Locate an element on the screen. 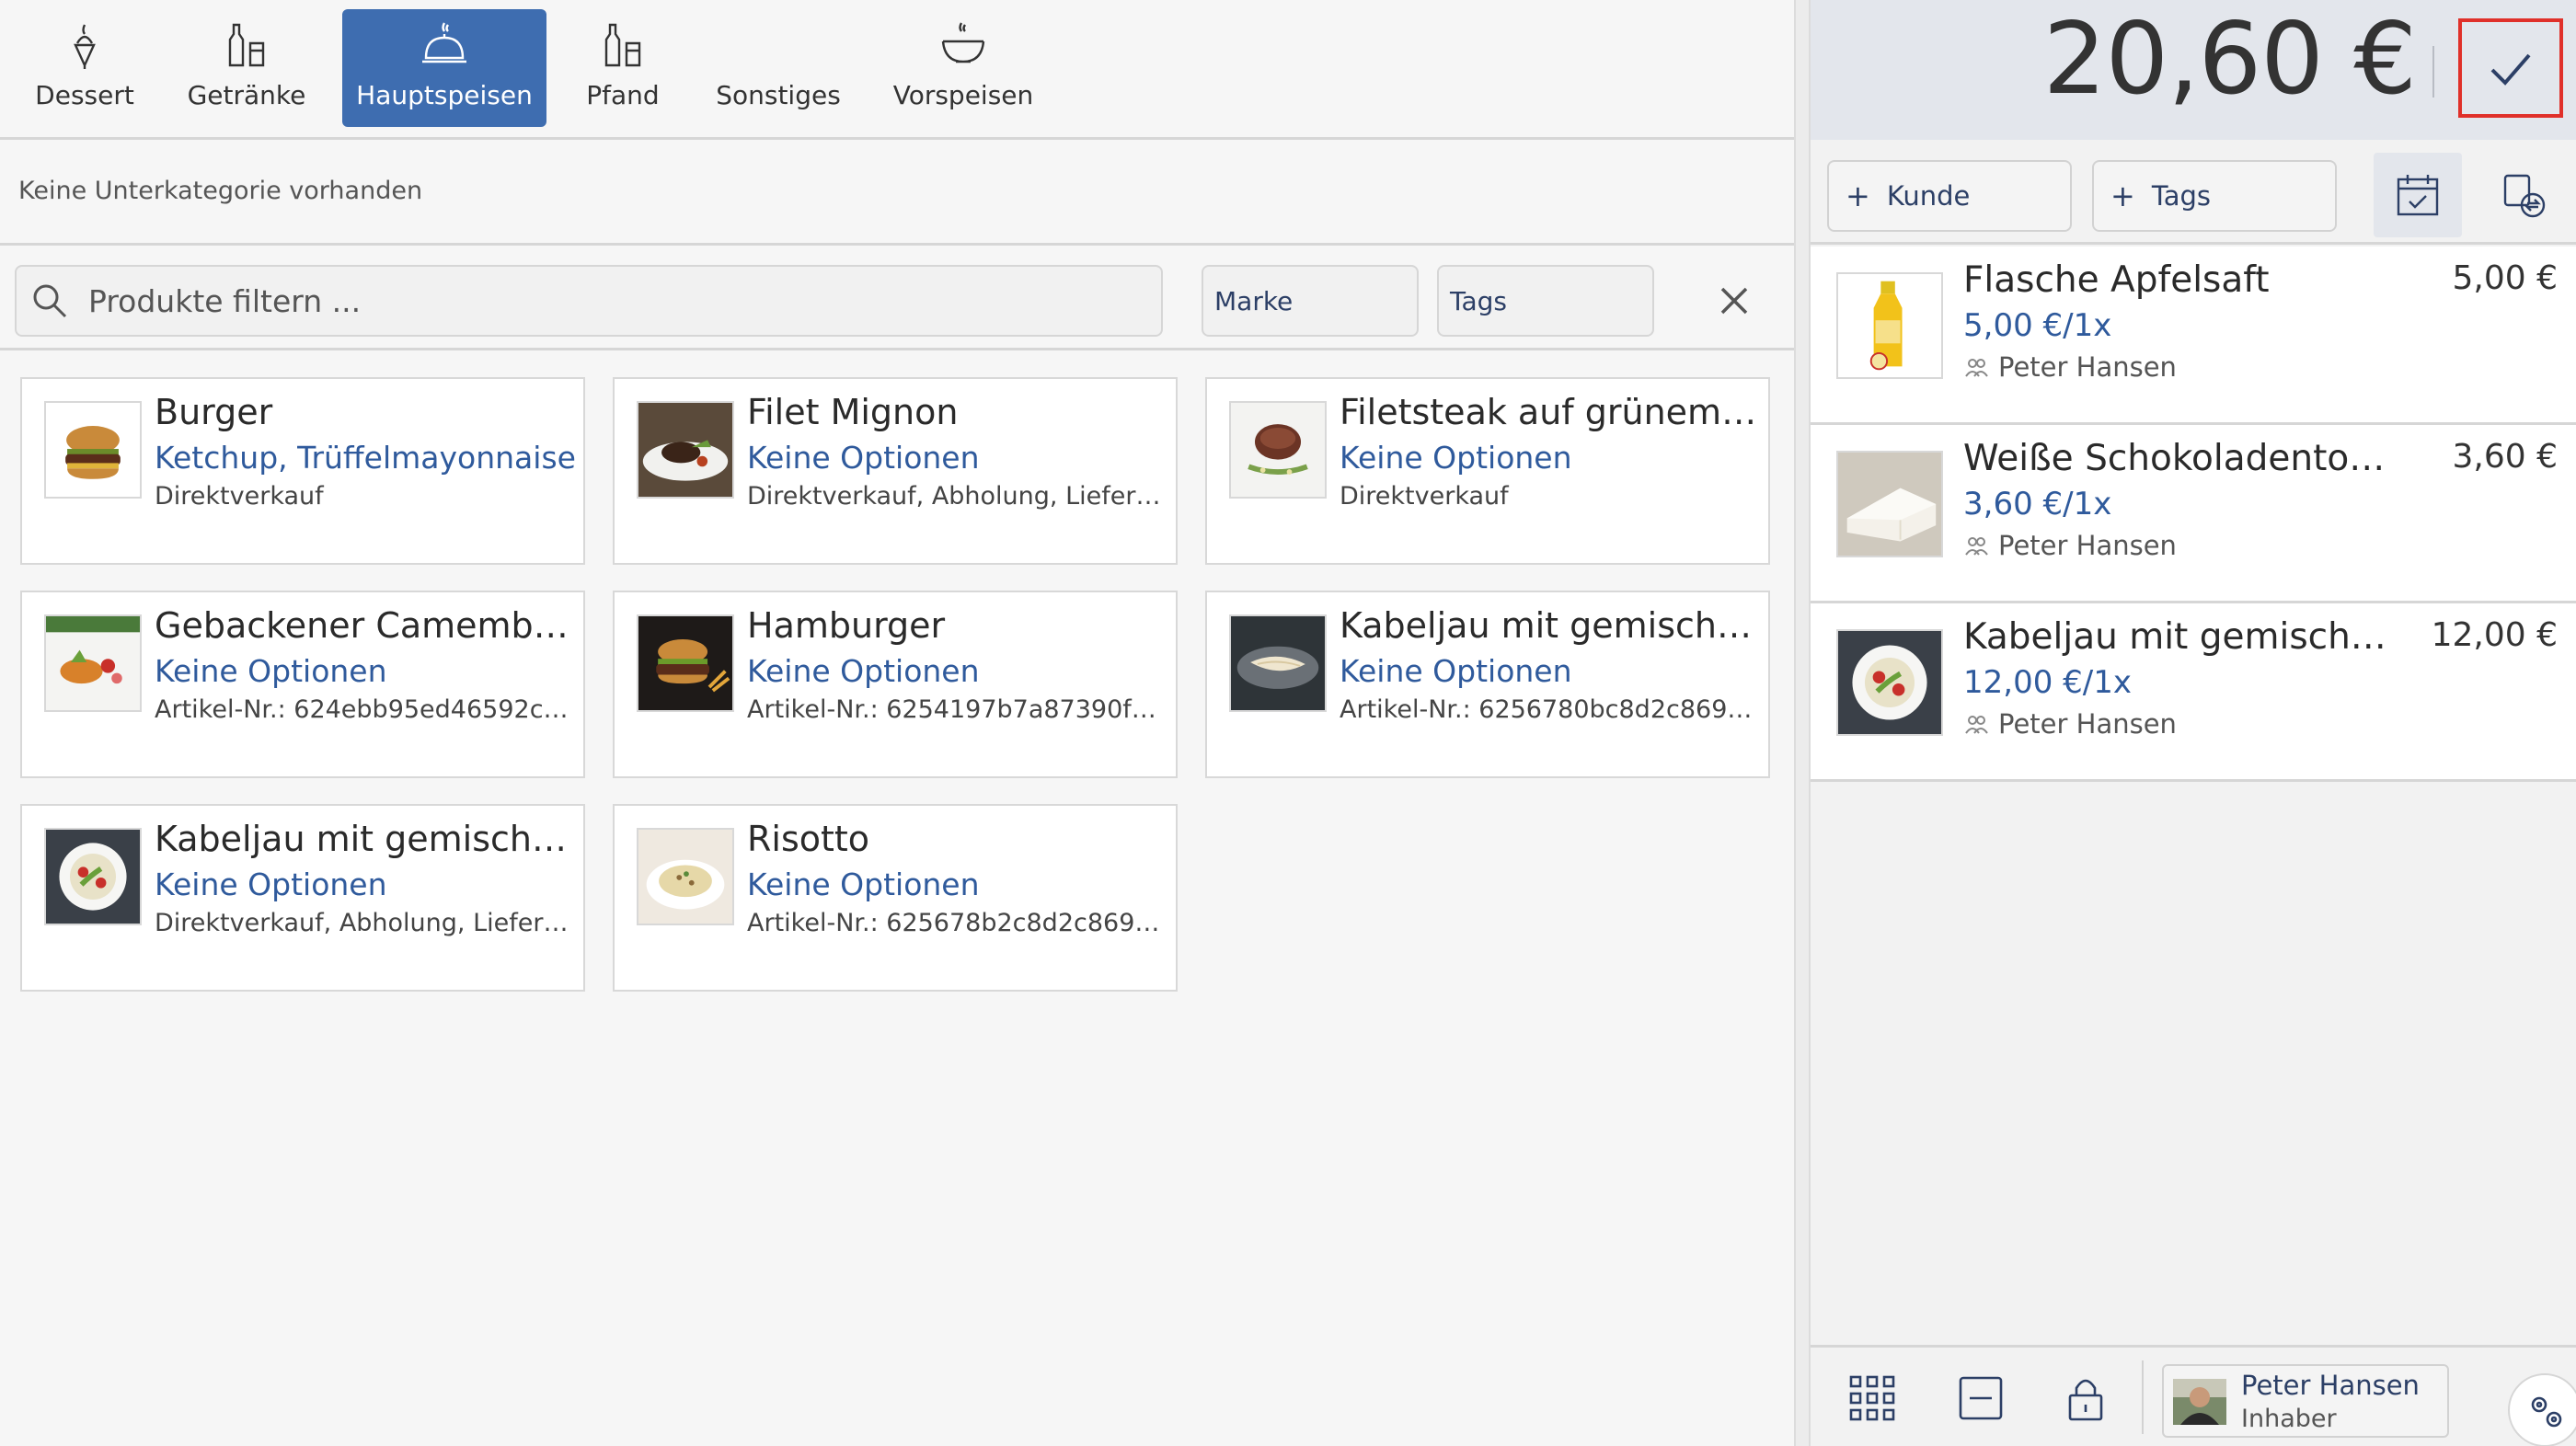  search-box is located at coordinates (589, 301).